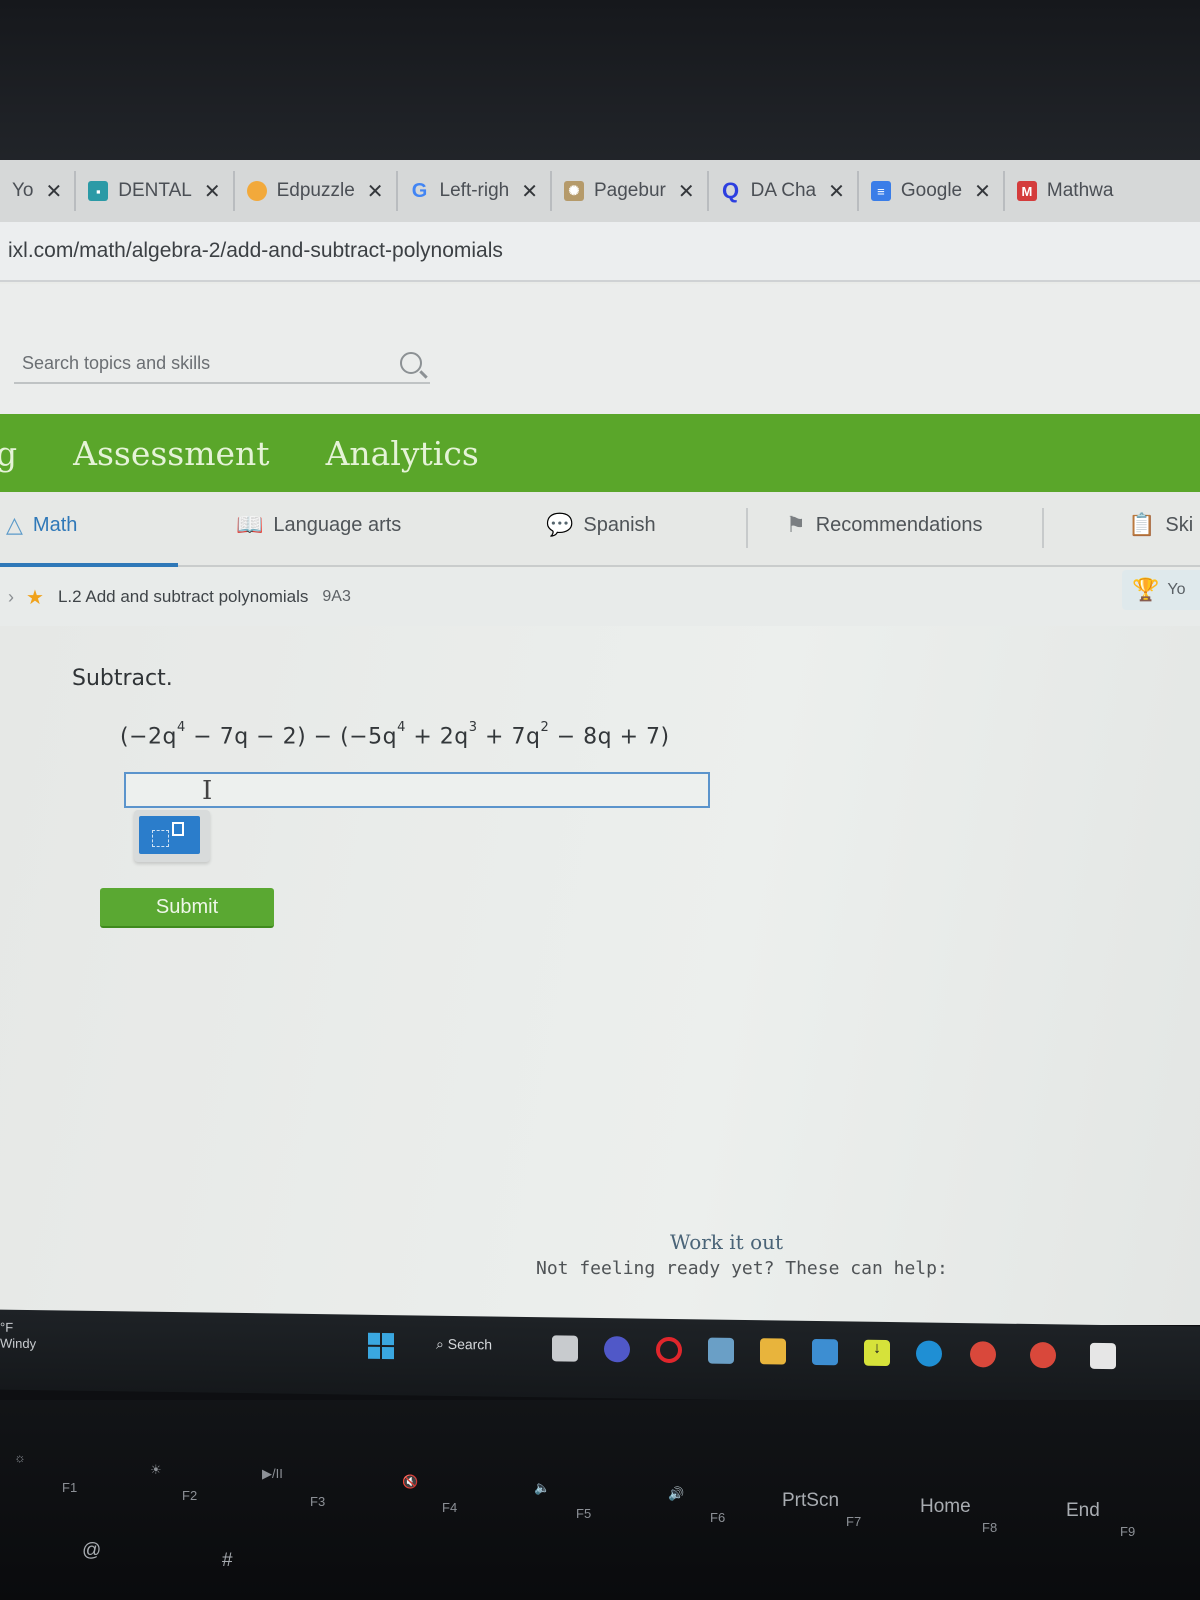 Image resolution: width=1200 pixels, height=1600 pixels. Describe the element at coordinates (116, 362) in the screenshot. I see `search-placeholder: Search topics and skills` at that location.